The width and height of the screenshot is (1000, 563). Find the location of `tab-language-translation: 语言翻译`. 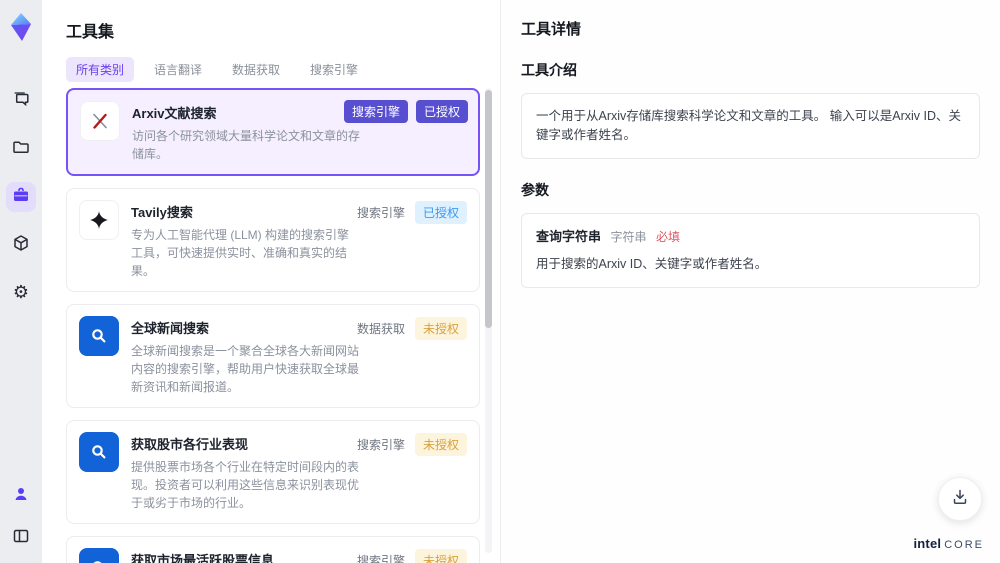

tab-language-translation: 语言翻译 is located at coordinates (178, 69).